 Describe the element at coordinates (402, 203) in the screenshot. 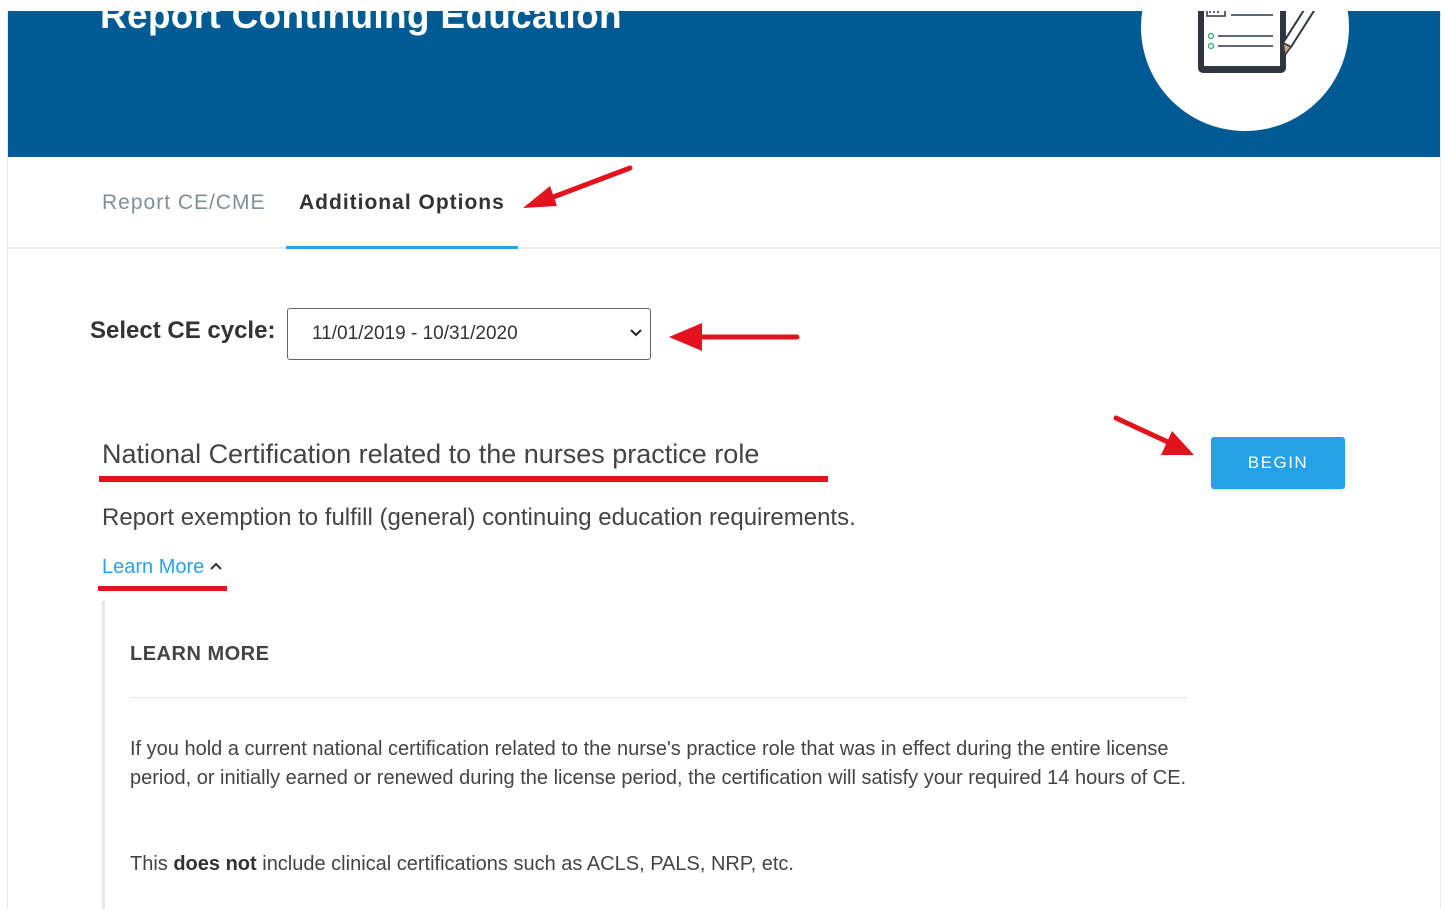

I see `tab-additional-options: Additional Options` at that location.